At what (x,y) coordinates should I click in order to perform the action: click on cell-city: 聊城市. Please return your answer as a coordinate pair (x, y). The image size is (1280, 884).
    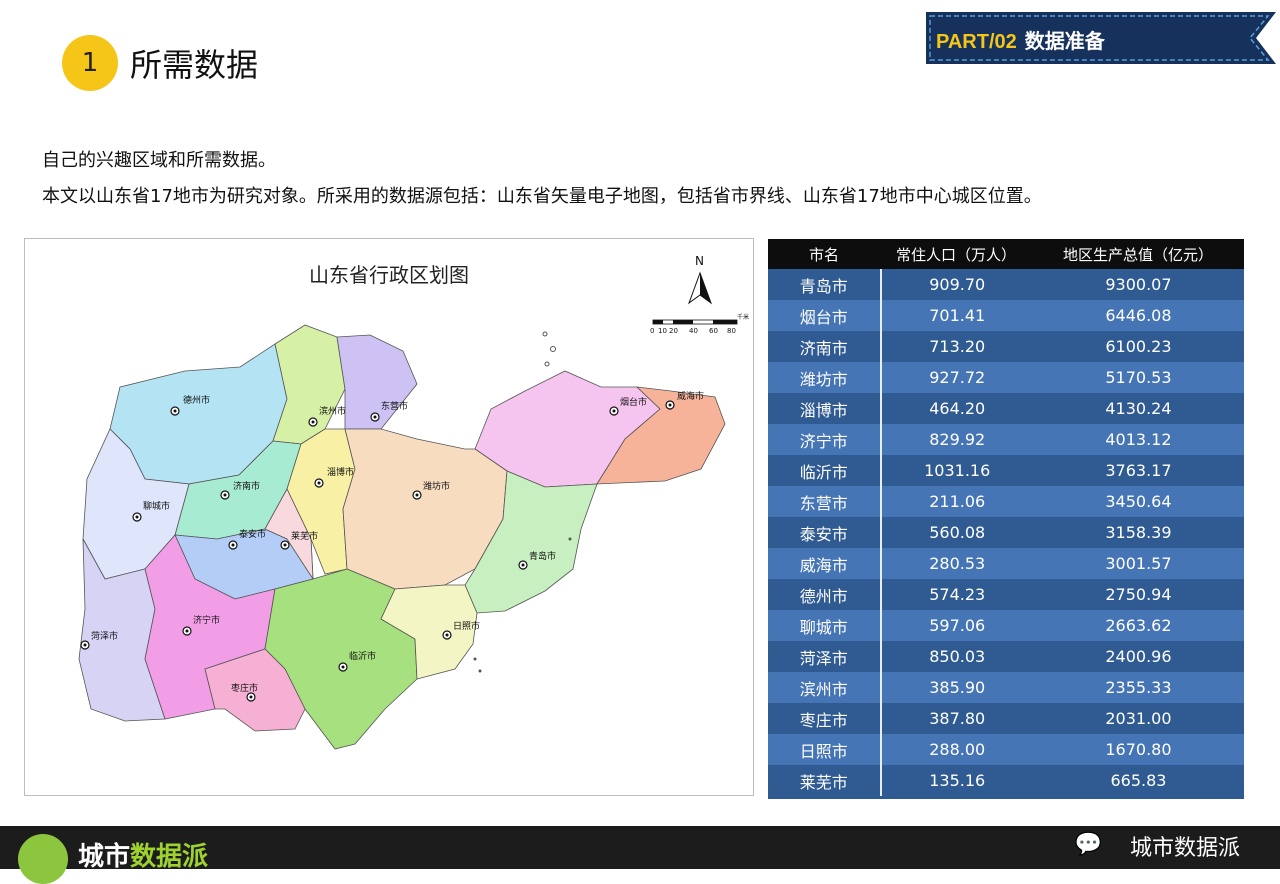
    Looking at the image, I should click on (825, 625).